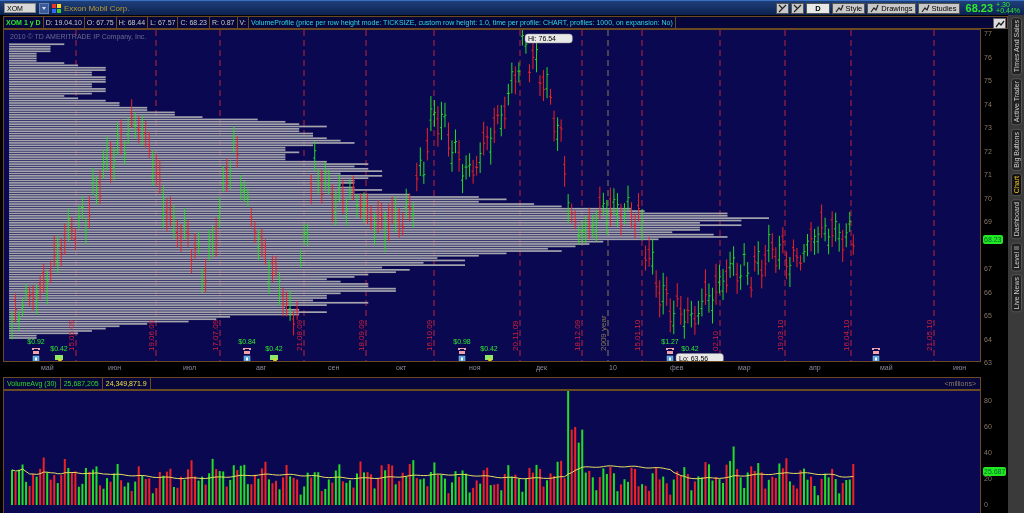 The image size is (1024, 513). I want to click on date-label: 21.05.10, so click(929, 335).